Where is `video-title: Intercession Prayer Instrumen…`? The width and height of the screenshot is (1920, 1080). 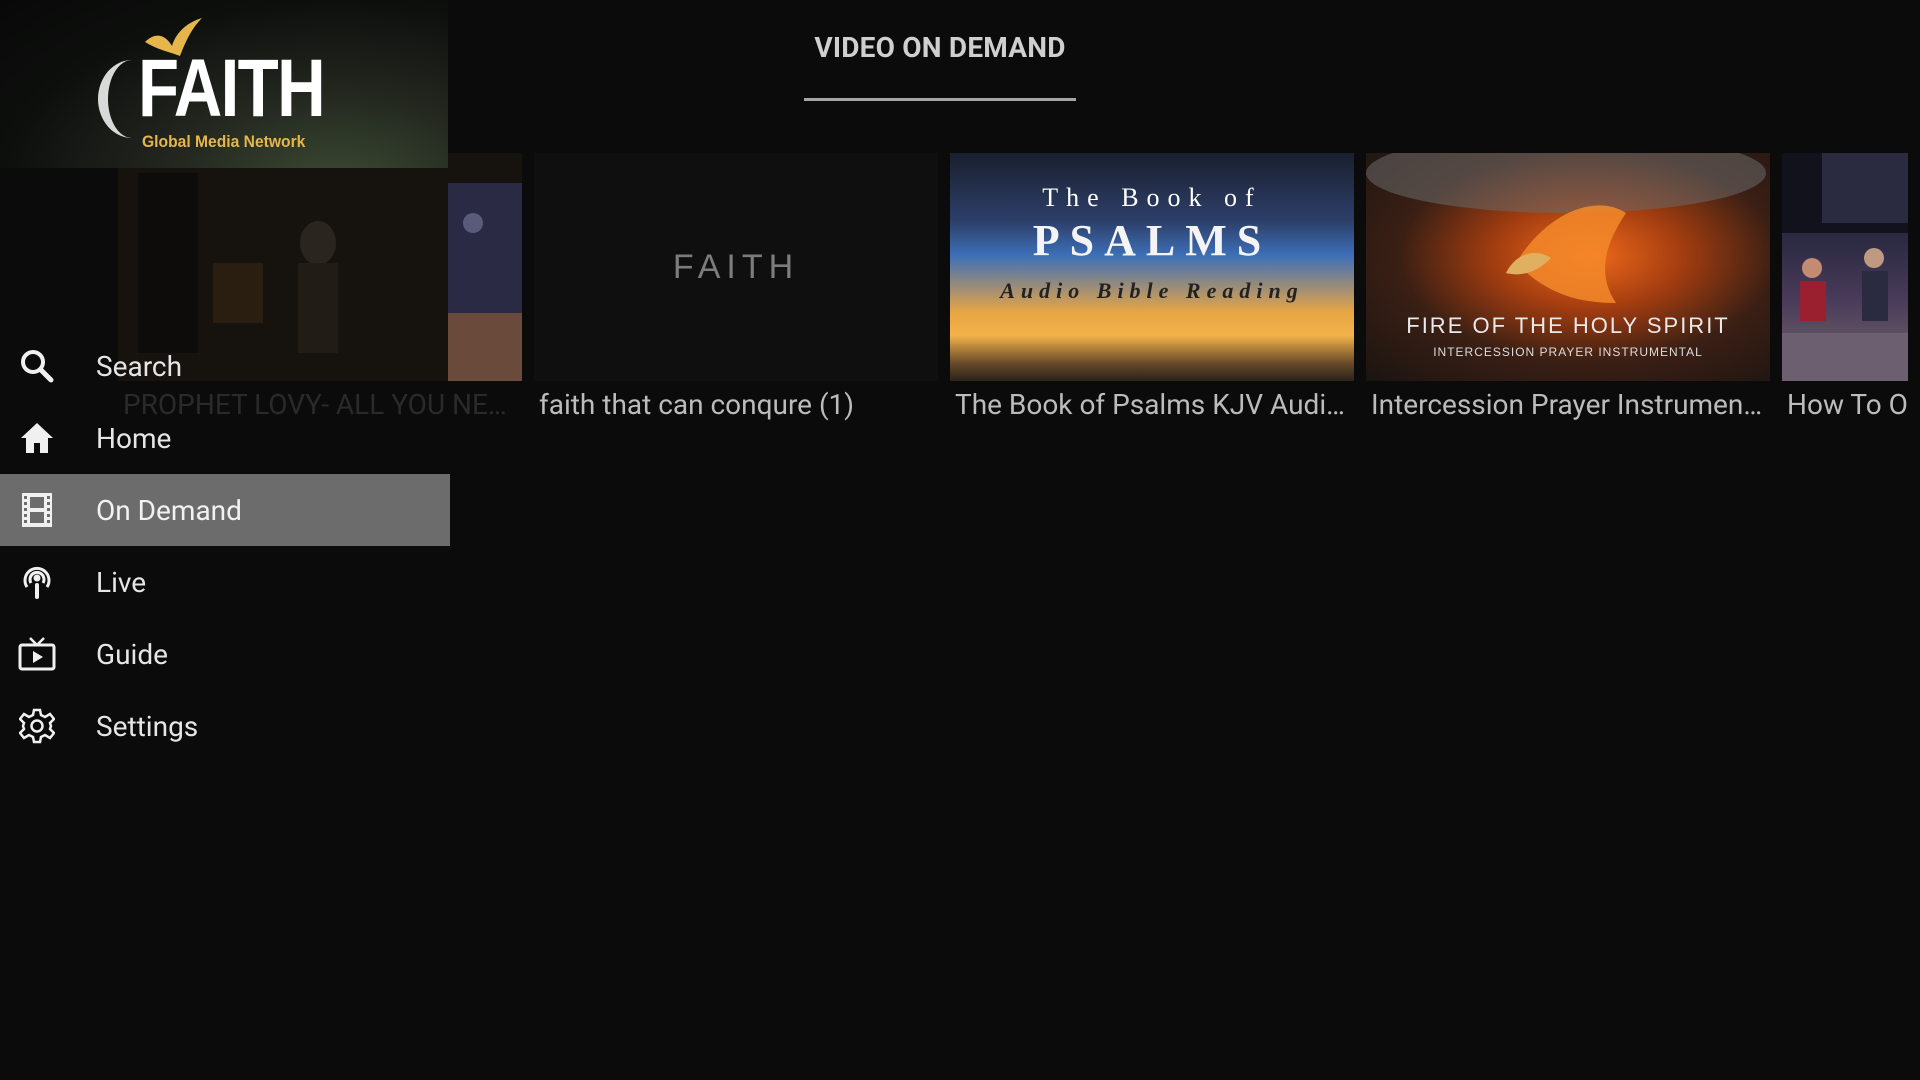 video-title: Intercession Prayer Instrumen… is located at coordinates (1567, 404).